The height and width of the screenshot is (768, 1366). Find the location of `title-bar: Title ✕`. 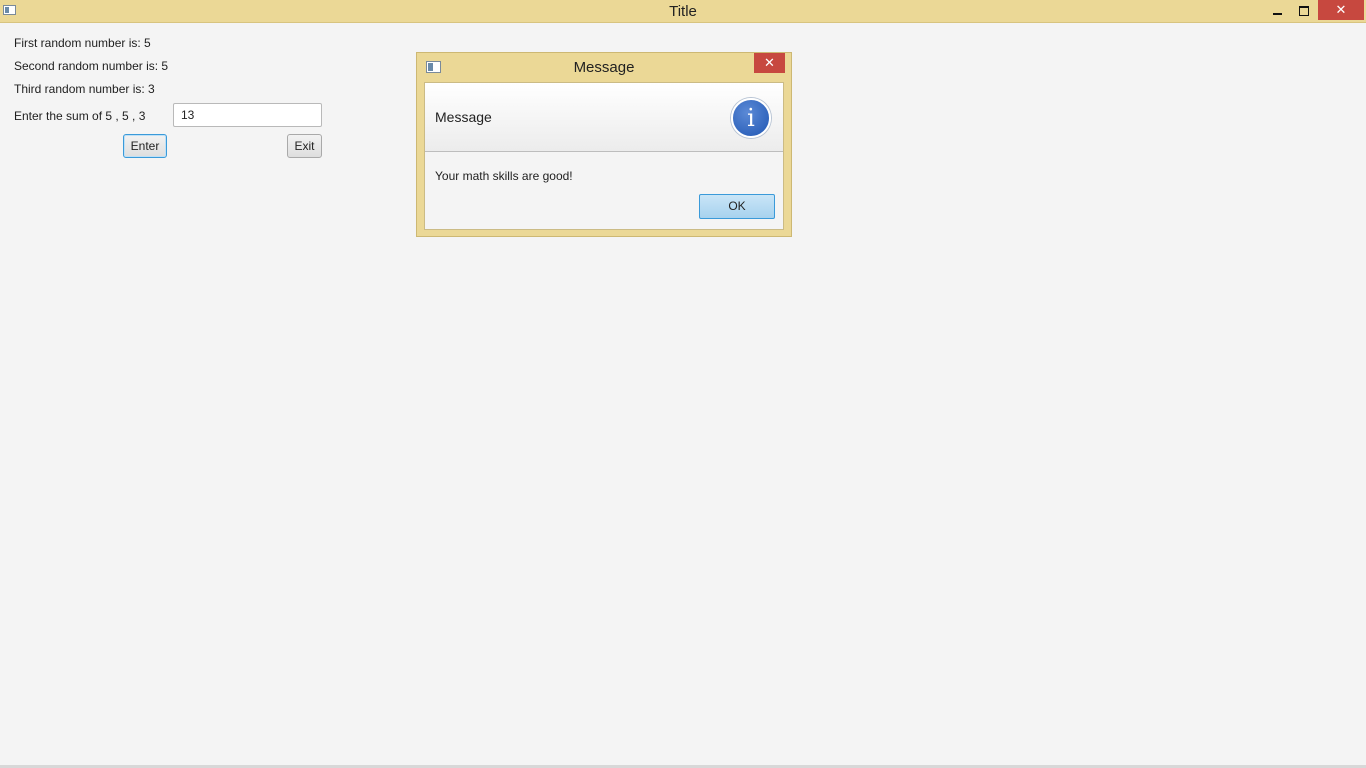

title-bar: Title ✕ is located at coordinates (683, 11).